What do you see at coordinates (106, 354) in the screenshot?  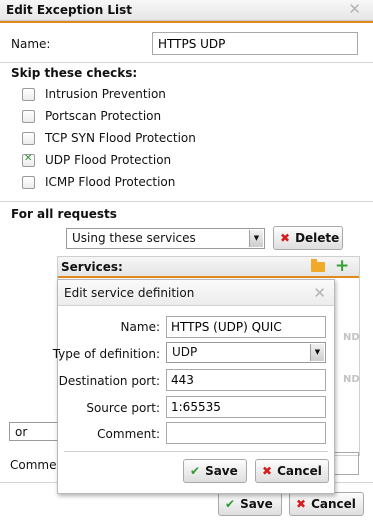 I see `type-label: Type of definition:` at bounding box center [106, 354].